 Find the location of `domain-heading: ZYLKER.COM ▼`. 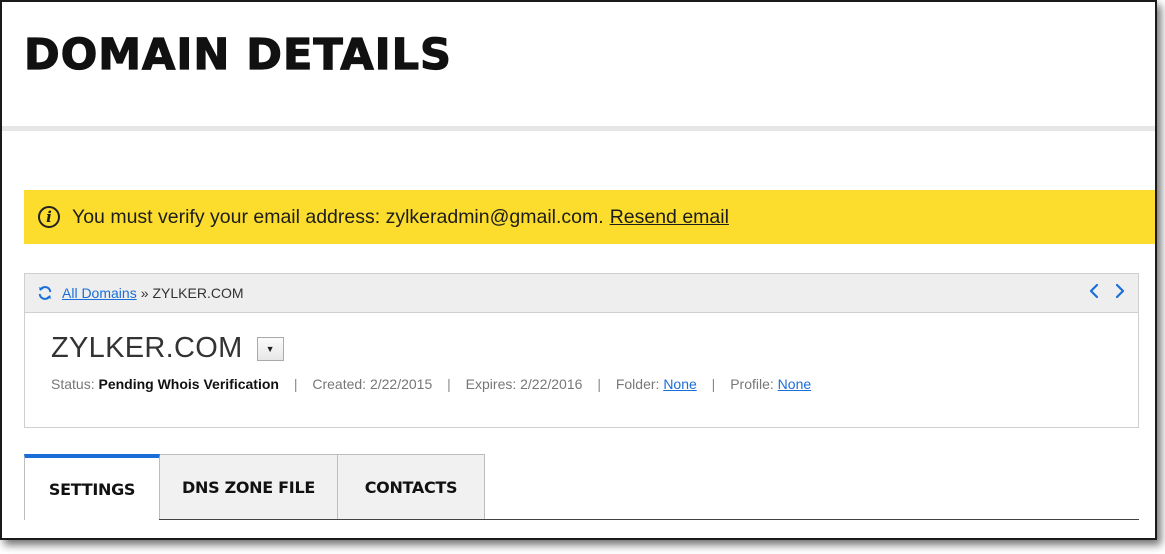

domain-heading: ZYLKER.COM ▼ is located at coordinates (167, 348).